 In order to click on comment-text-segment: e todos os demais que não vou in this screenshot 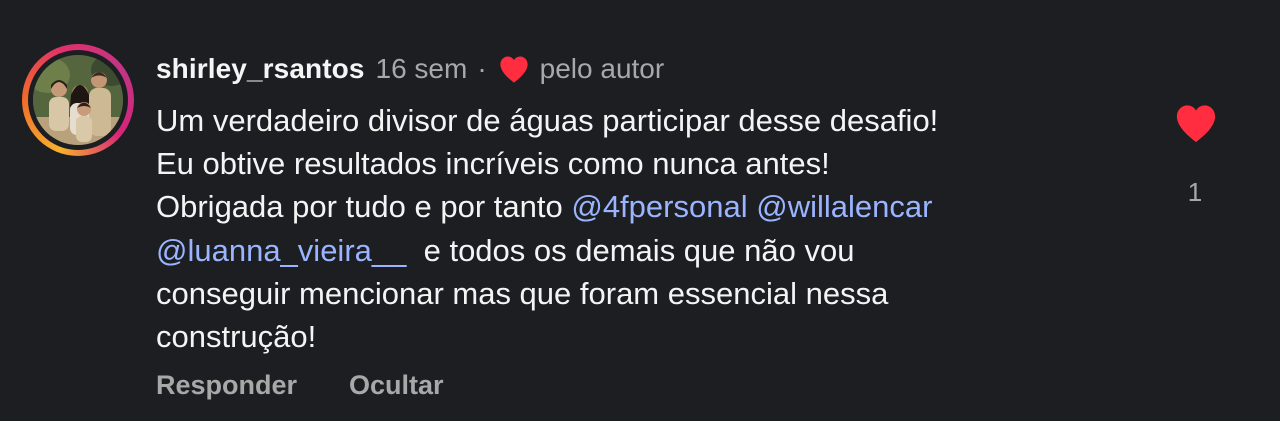, I will do `click(630, 250)`.